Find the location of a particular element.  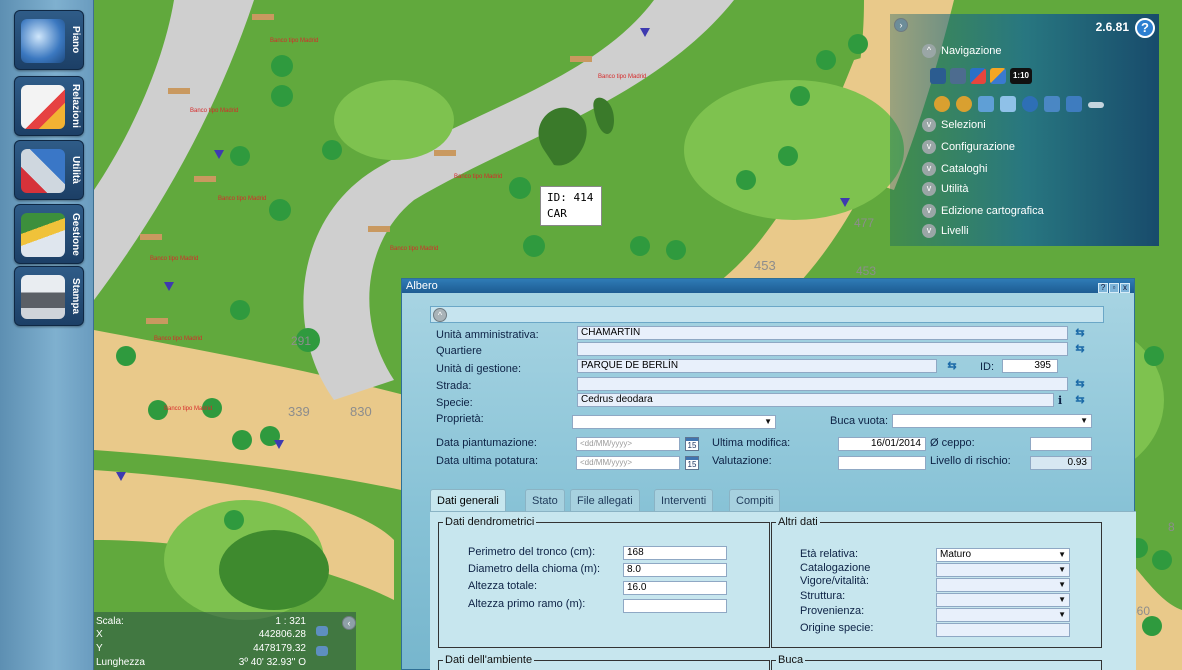

google-maps-icon is located at coordinates (978, 76).